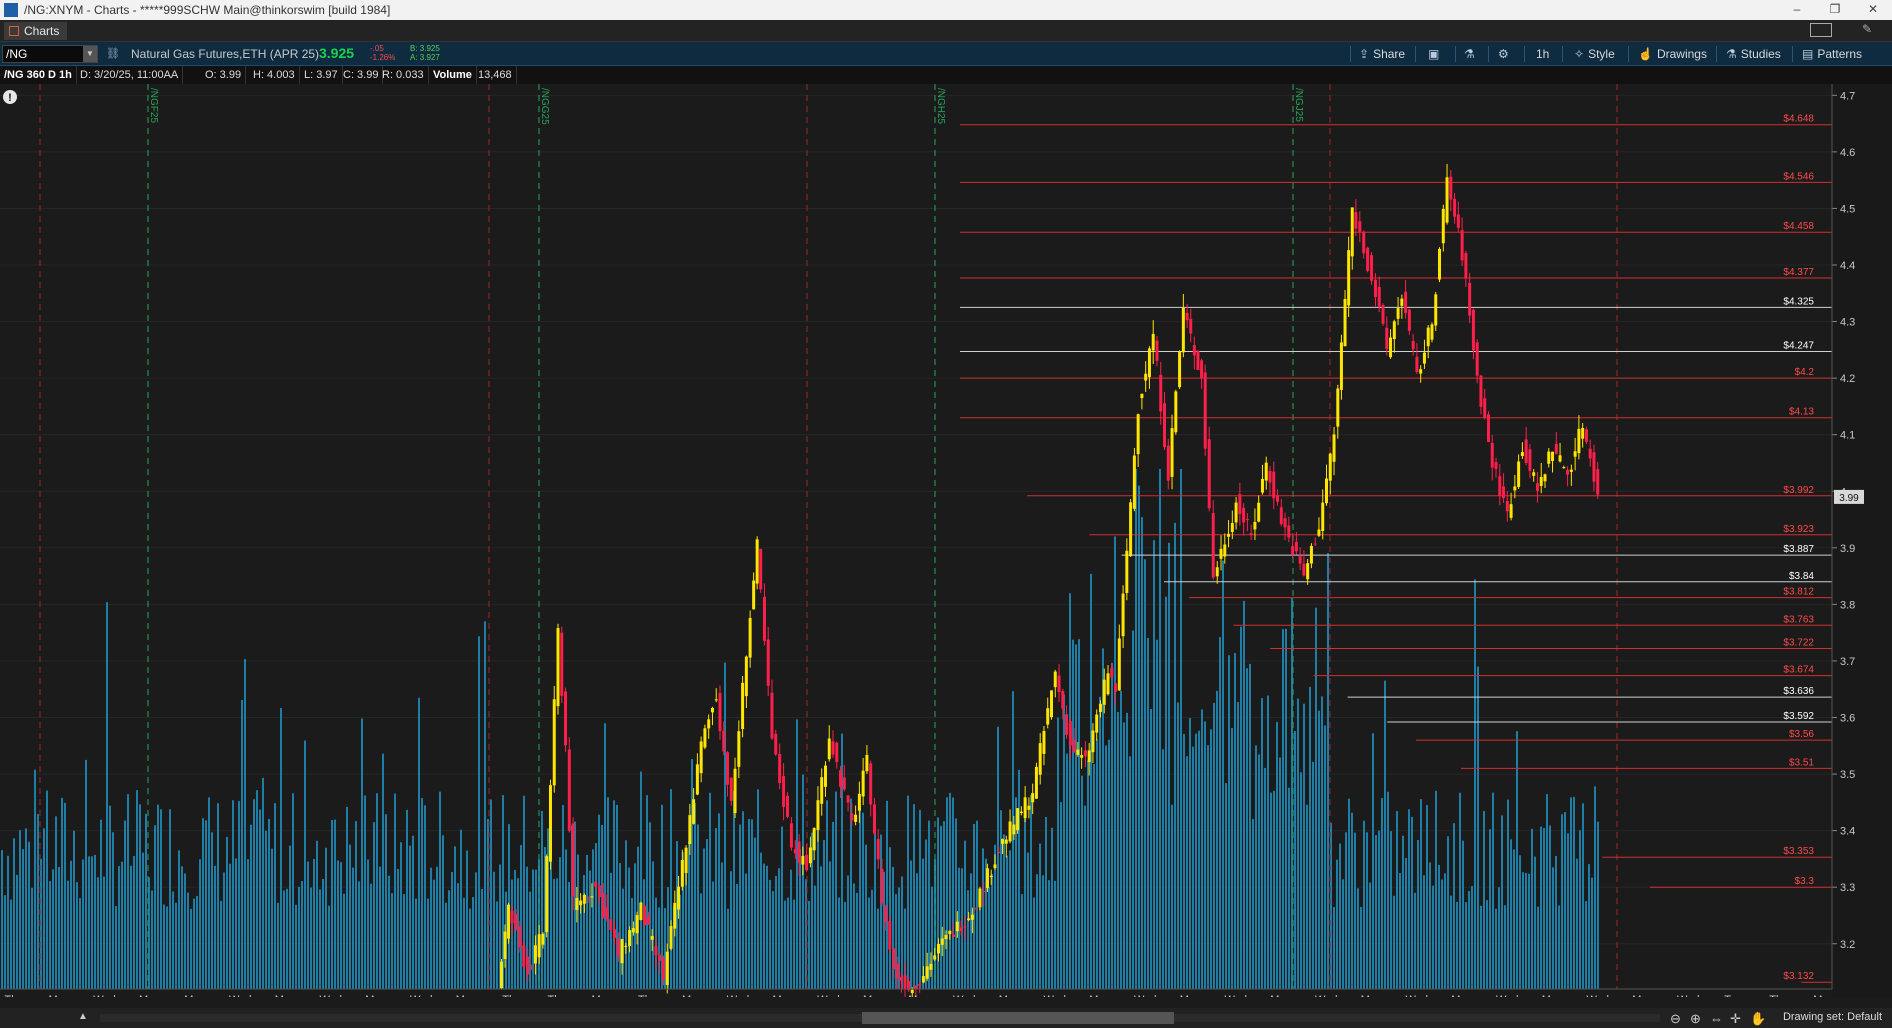 This screenshot has height=1028, width=1892. What do you see at coordinates (1716, 1018) in the screenshot?
I see `fit-icon: ⇔` at bounding box center [1716, 1018].